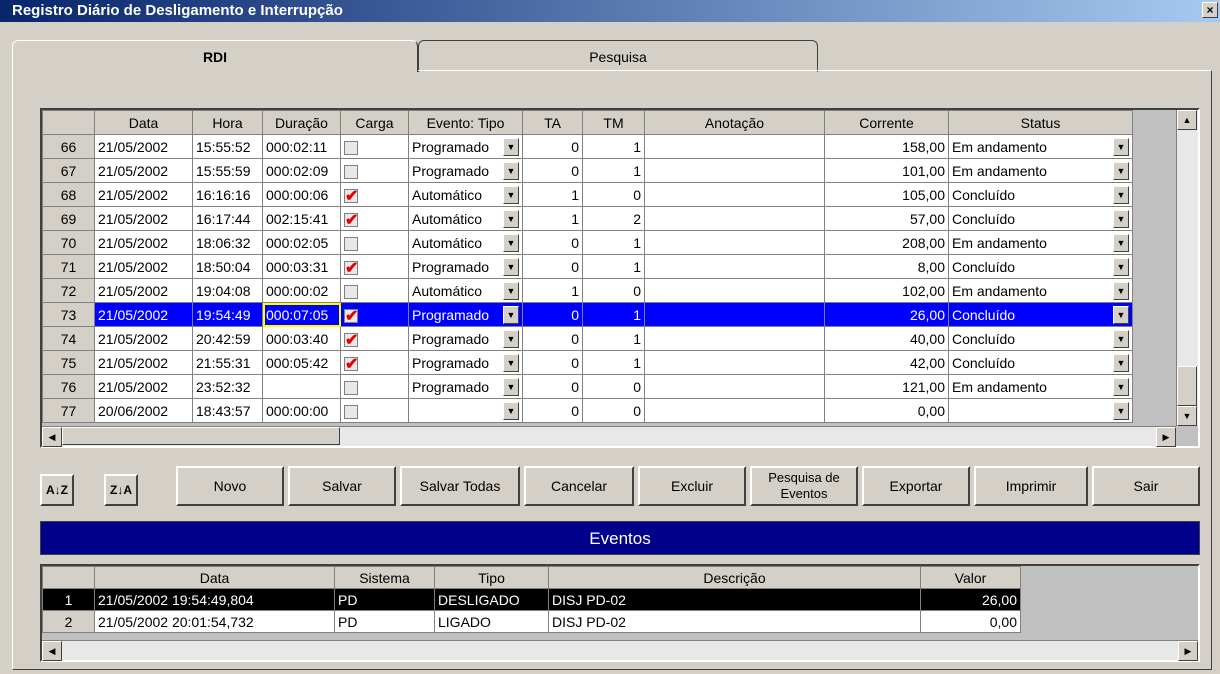 Image resolution: width=1220 pixels, height=674 pixels. Describe the element at coordinates (1040, 266) in the screenshot. I see `status-combo: Concluído ▼` at that location.